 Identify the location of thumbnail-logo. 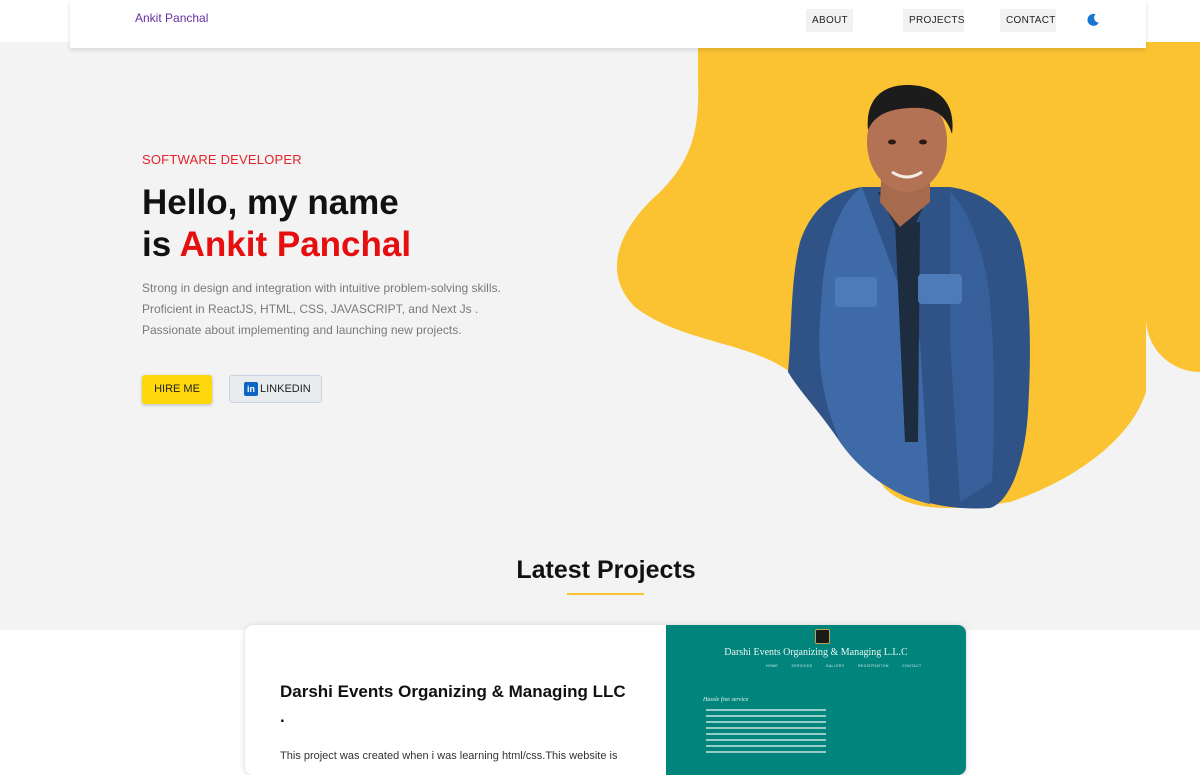
(822, 636).